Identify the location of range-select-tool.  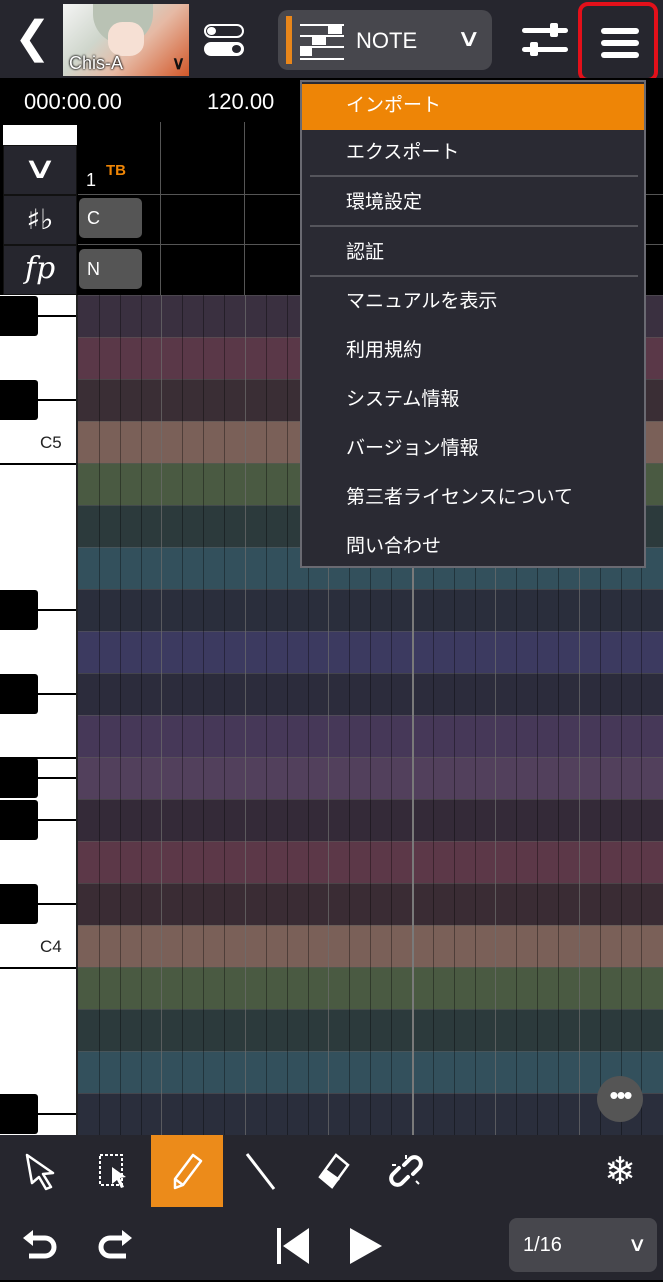
(114, 1171).